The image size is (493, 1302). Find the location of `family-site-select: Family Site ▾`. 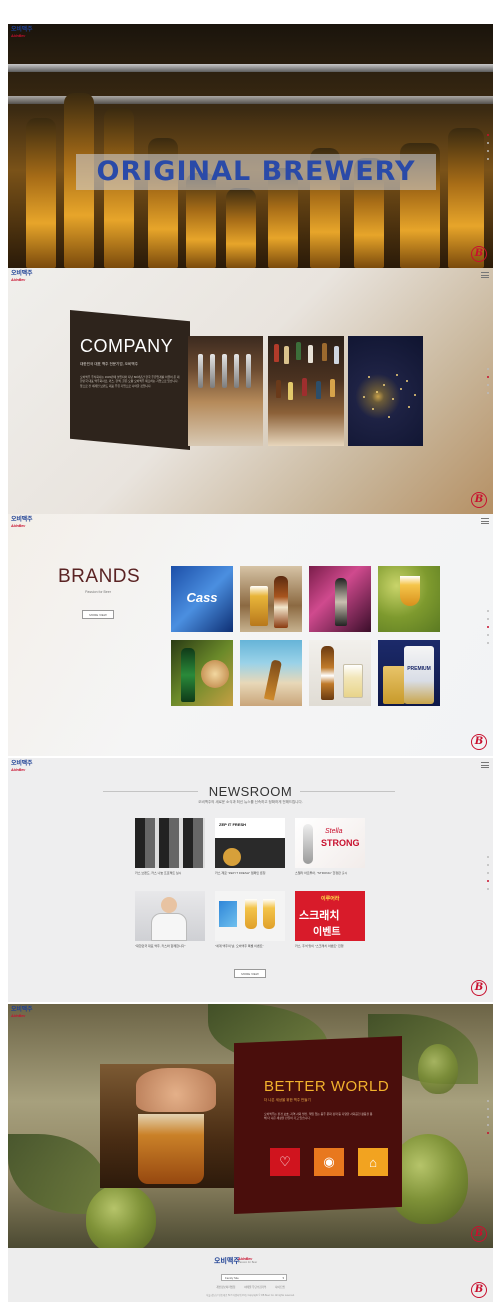

family-site-select: Family Site ▾ is located at coordinates (254, 1277).